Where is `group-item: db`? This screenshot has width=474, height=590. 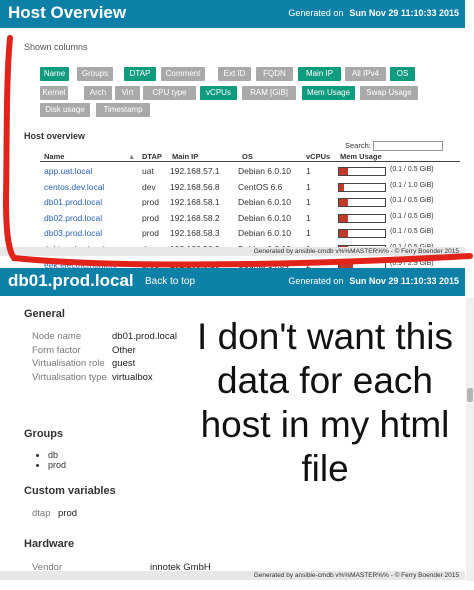
group-item: db is located at coordinates (57, 455).